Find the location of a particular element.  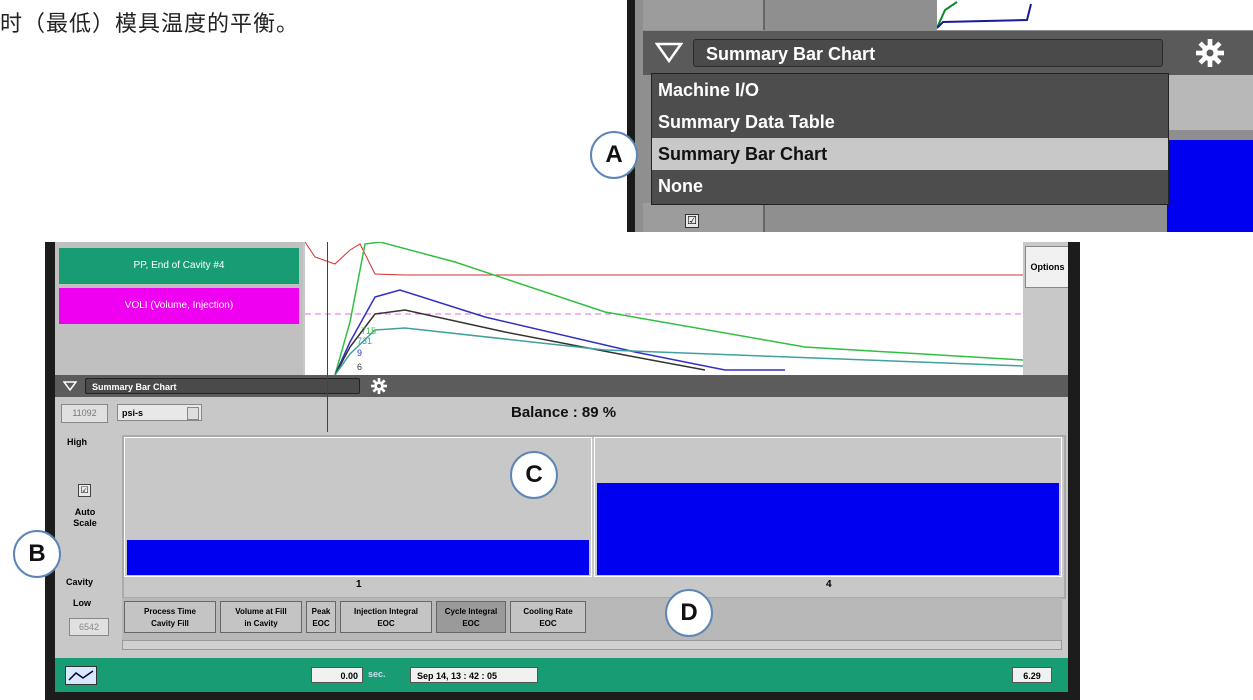

high-scale-input: 11092 is located at coordinates (84, 413).